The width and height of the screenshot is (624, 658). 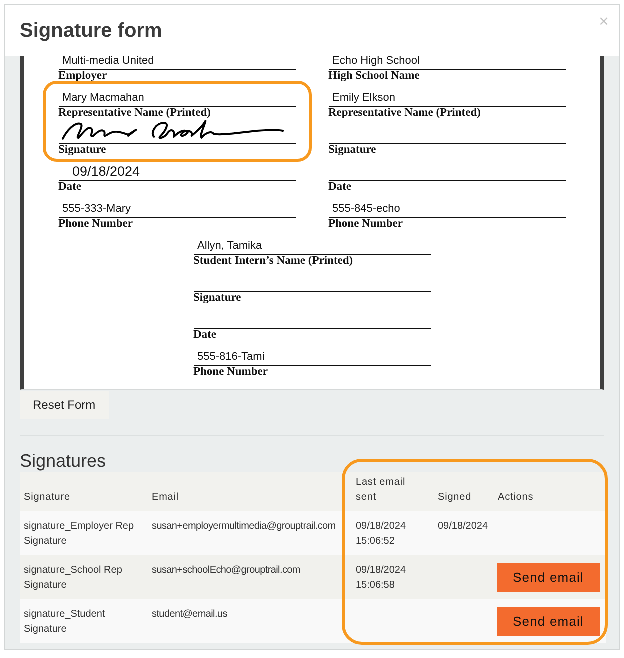 I want to click on fill-in-line: 09/18/2024, so click(x=177, y=170).